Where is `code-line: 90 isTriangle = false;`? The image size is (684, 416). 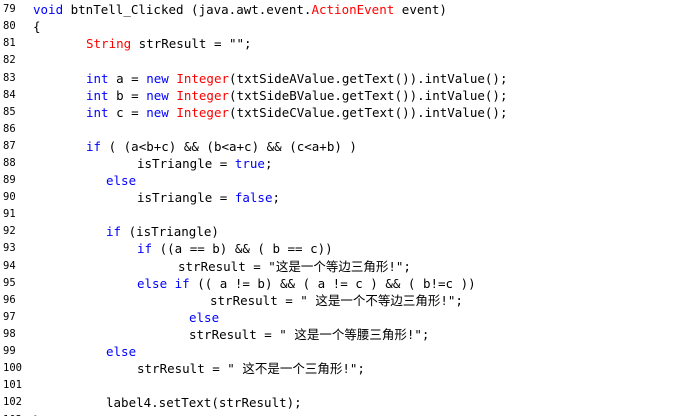 code-line: 90 isTriangle = false; is located at coordinates (342, 197).